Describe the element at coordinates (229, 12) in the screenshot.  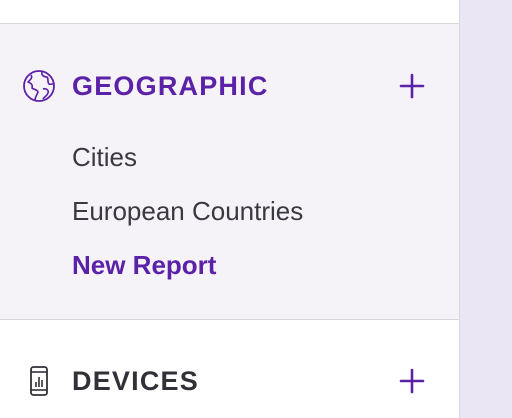
I see `previous-section-edge` at that location.